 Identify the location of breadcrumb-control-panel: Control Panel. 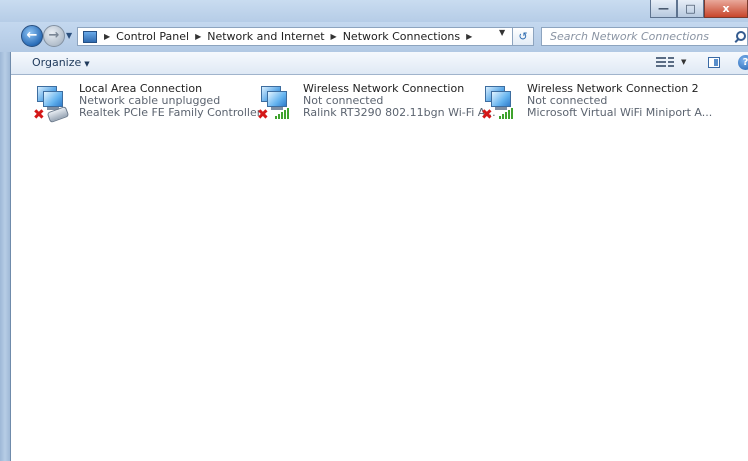
(152, 36).